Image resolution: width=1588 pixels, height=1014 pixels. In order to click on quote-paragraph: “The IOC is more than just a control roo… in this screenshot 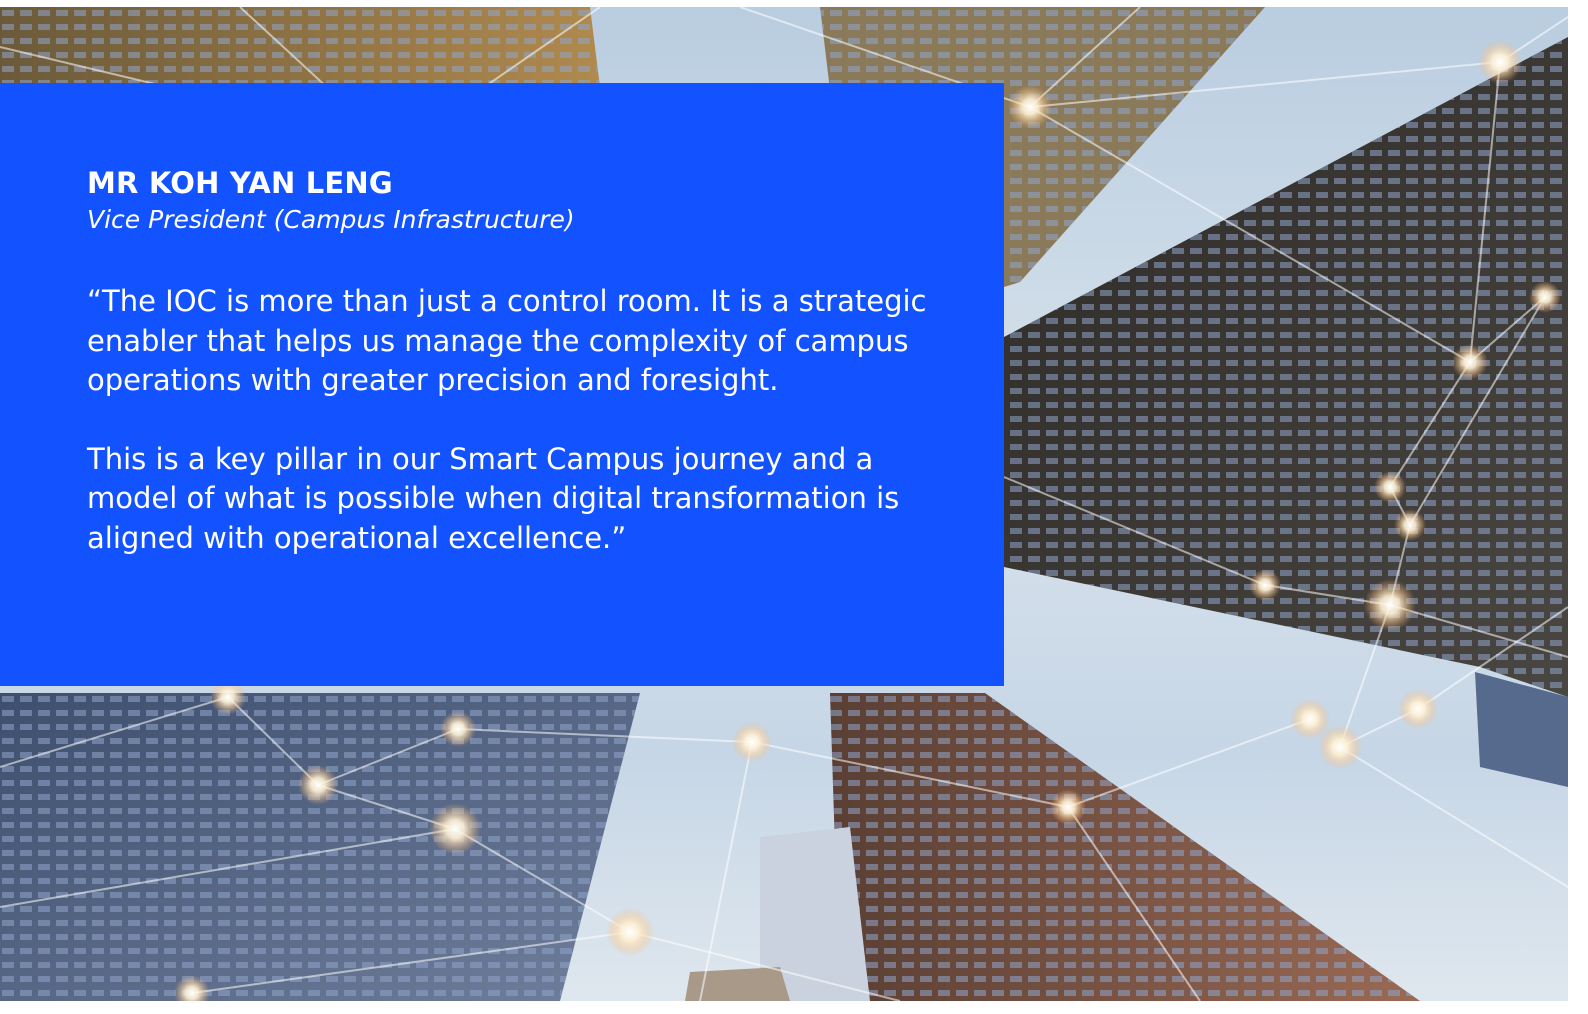, I will do `click(507, 340)`.